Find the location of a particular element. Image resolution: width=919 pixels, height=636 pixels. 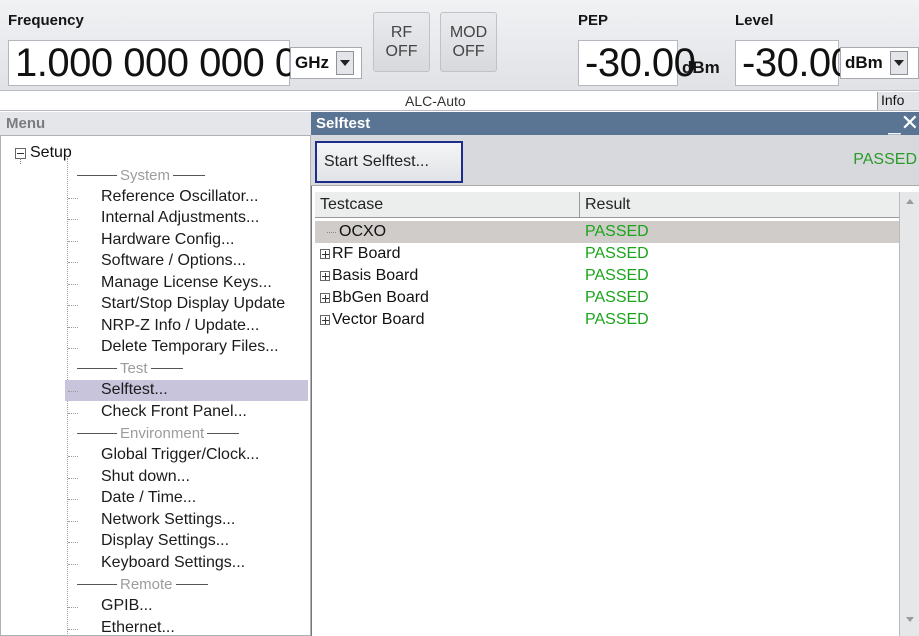

rf-label: RF is located at coordinates (401, 32).